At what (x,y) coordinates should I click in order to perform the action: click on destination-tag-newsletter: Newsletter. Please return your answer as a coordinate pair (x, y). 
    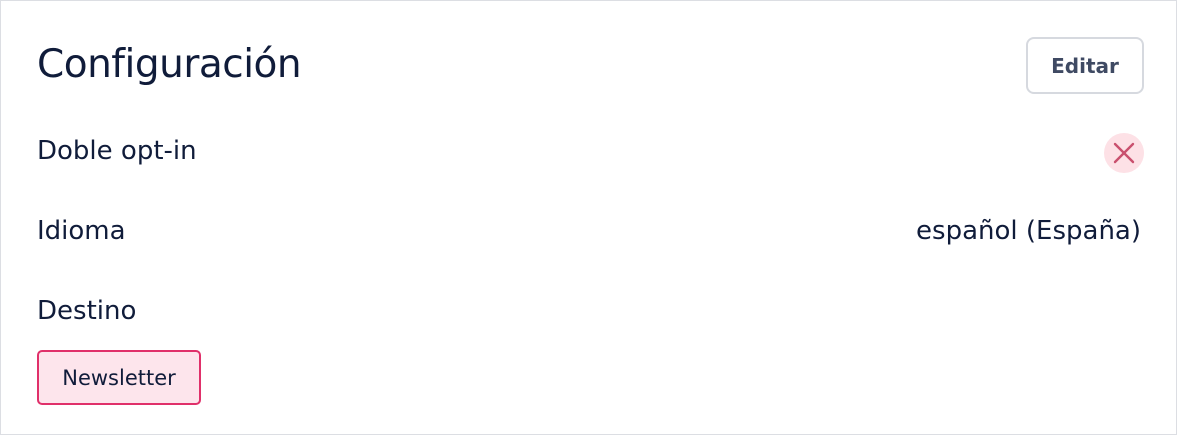
    Looking at the image, I should click on (119, 377).